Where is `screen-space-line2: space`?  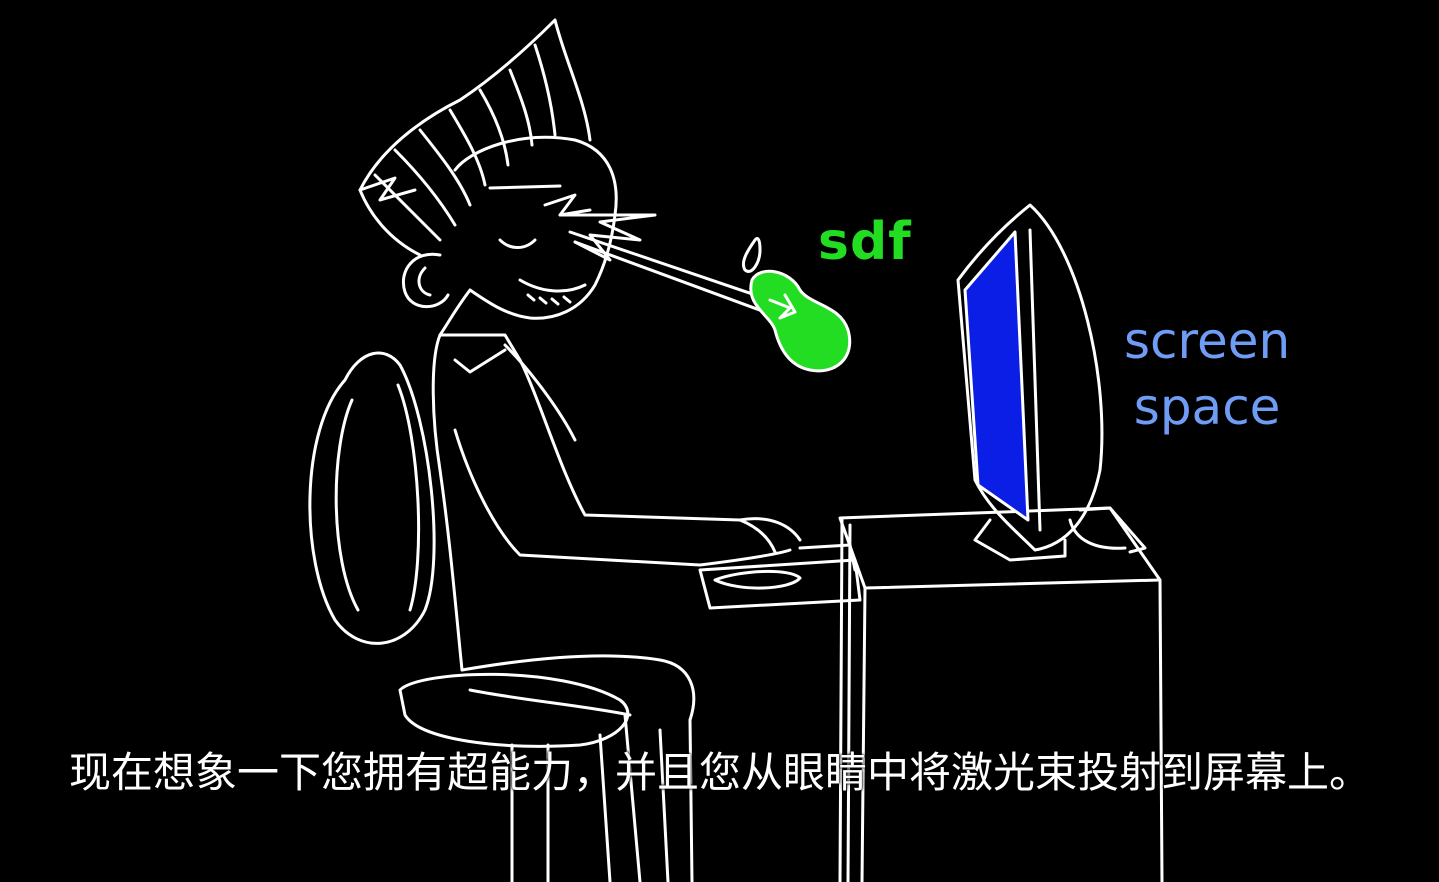 screen-space-line2: space is located at coordinates (1207, 407).